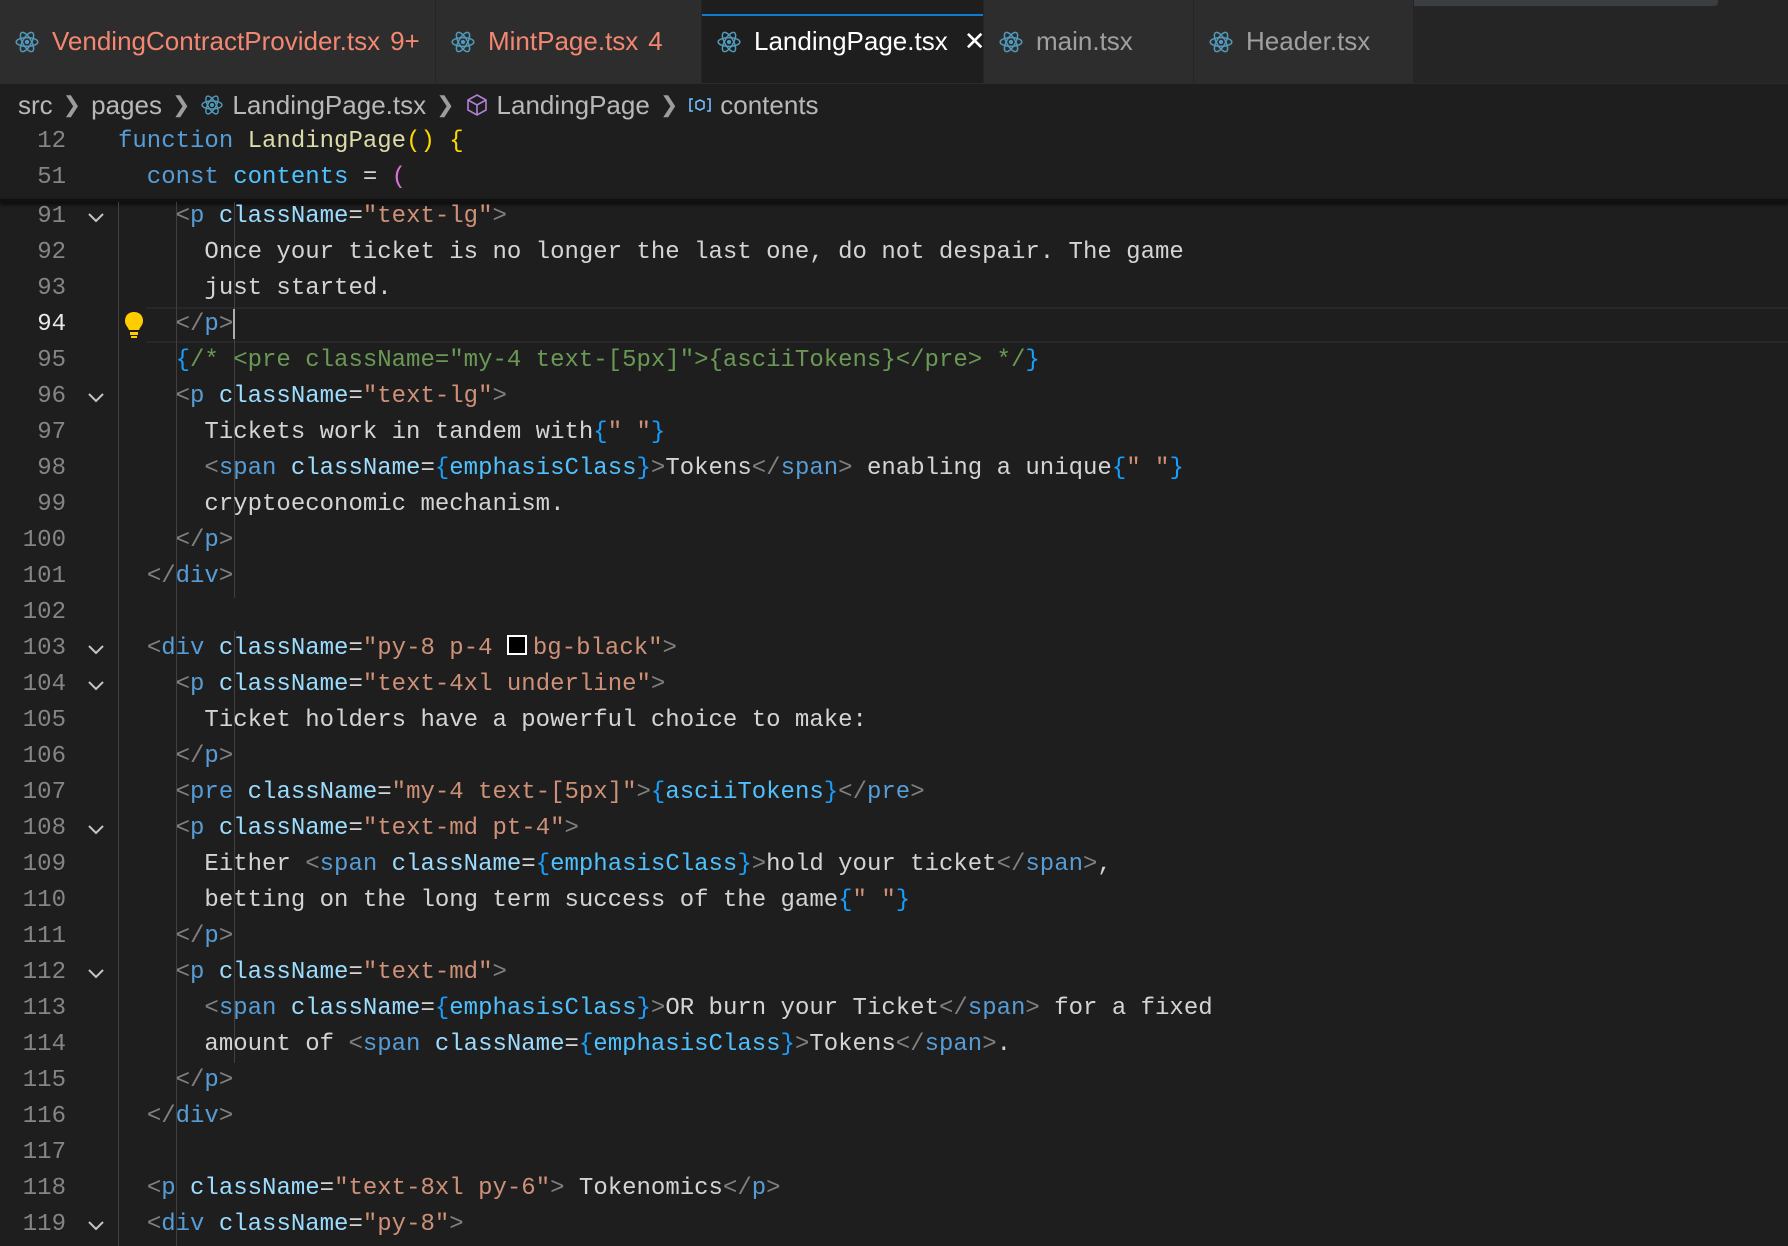 The image size is (1788, 1246). What do you see at coordinates (573, 104) in the screenshot?
I see `breadcrumb-label: LandingPage` at bounding box center [573, 104].